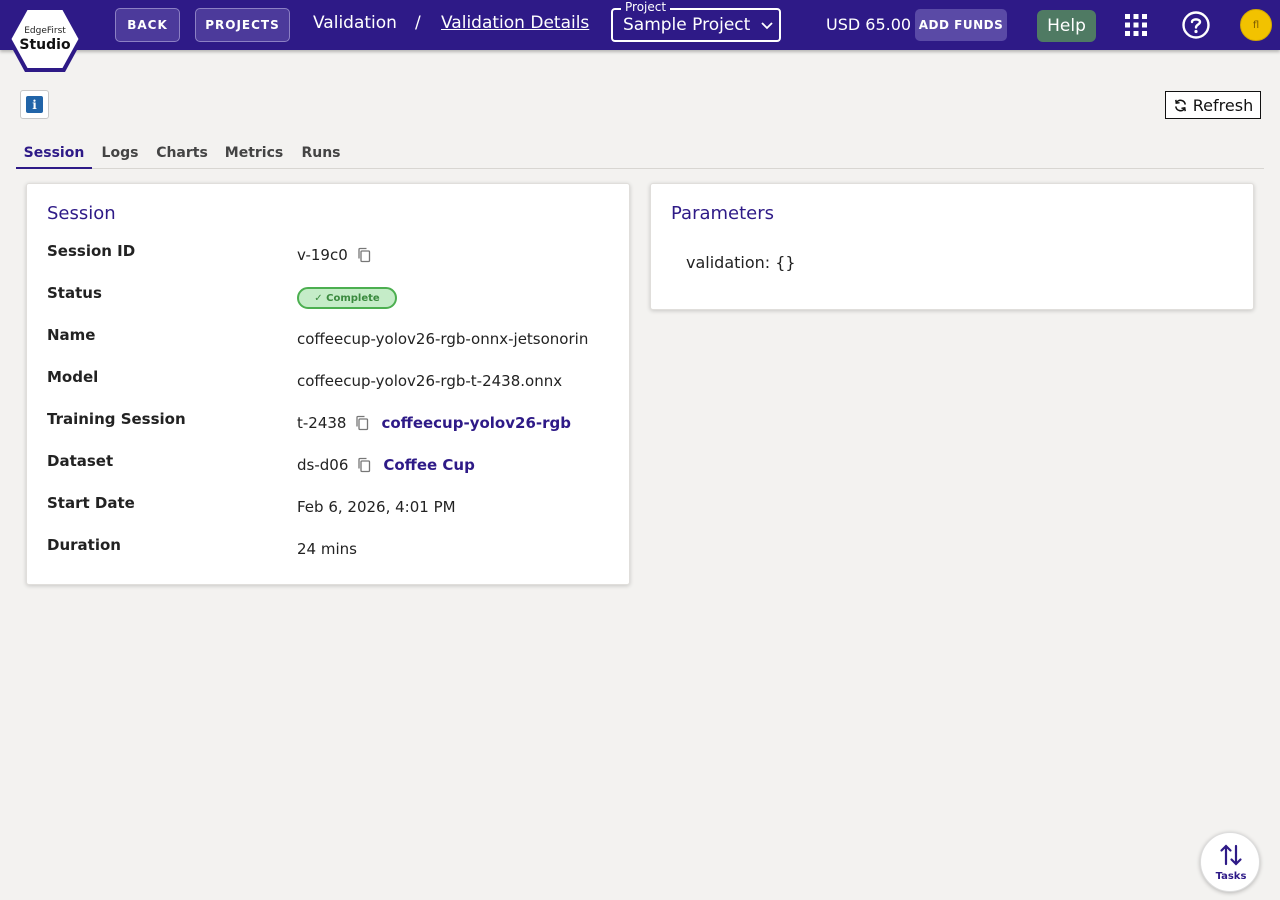 The image size is (1280, 900). What do you see at coordinates (327, 549) in the screenshot?
I see `duration-value: 24 mins` at bounding box center [327, 549].